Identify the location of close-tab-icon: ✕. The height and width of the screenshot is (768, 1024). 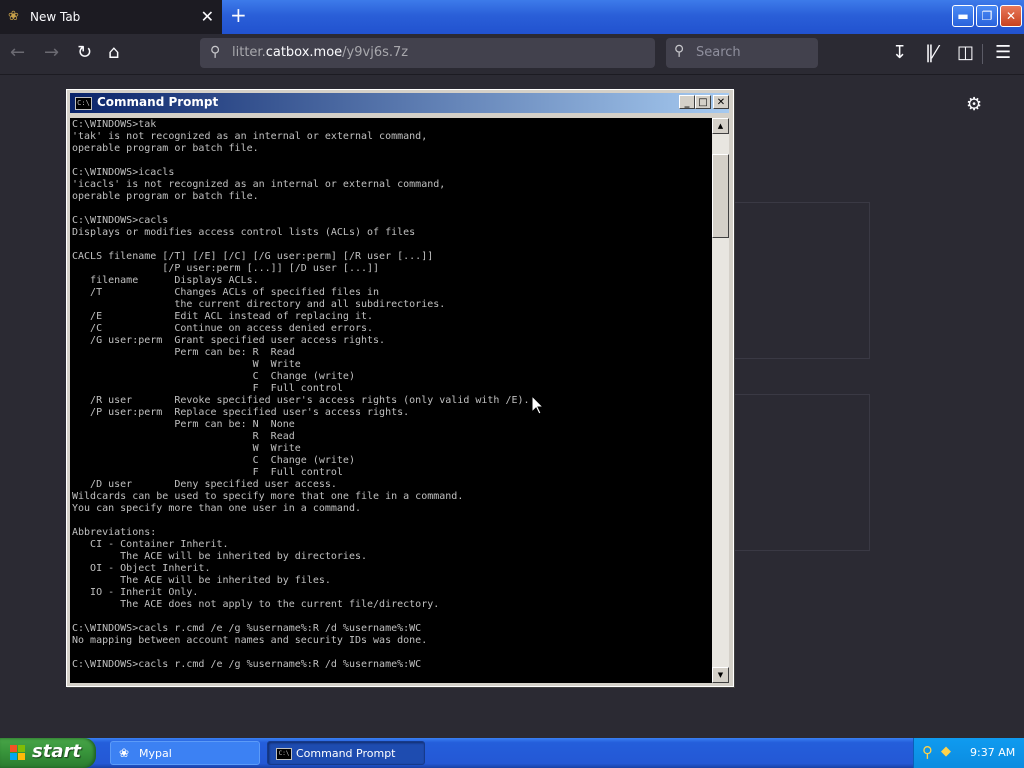
(207, 16).